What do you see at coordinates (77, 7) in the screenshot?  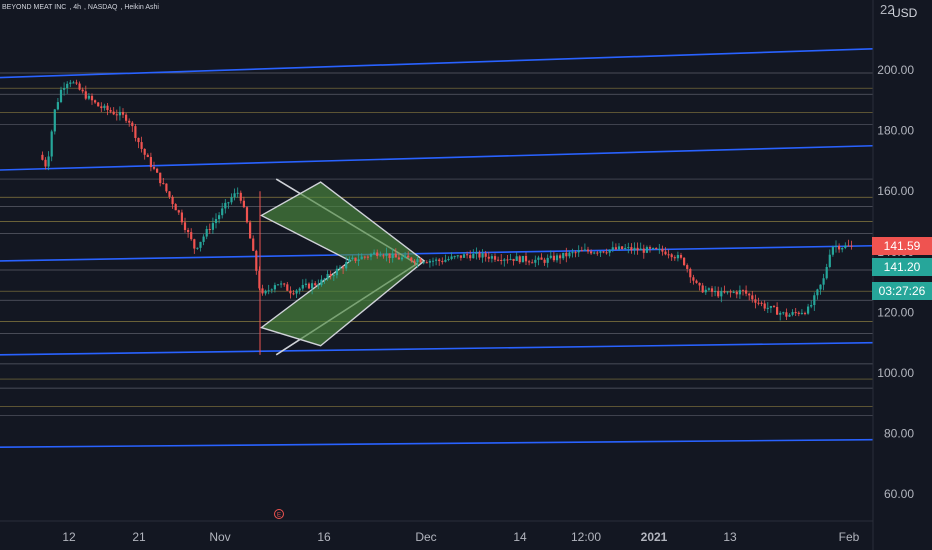 I see `symbol-interval: 4h` at bounding box center [77, 7].